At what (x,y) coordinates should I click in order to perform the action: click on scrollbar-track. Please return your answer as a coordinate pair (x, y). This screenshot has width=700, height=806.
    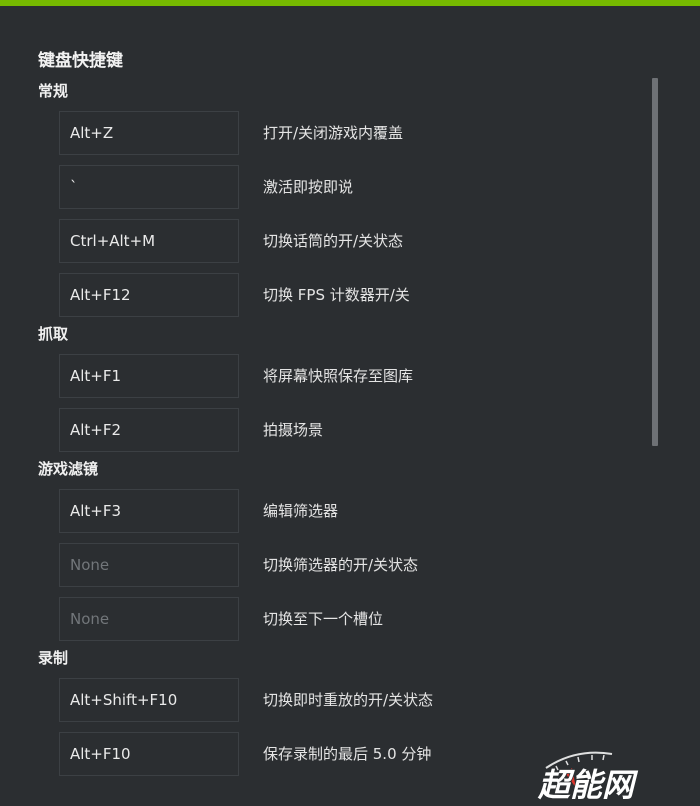
    Looking at the image, I should click on (655, 418).